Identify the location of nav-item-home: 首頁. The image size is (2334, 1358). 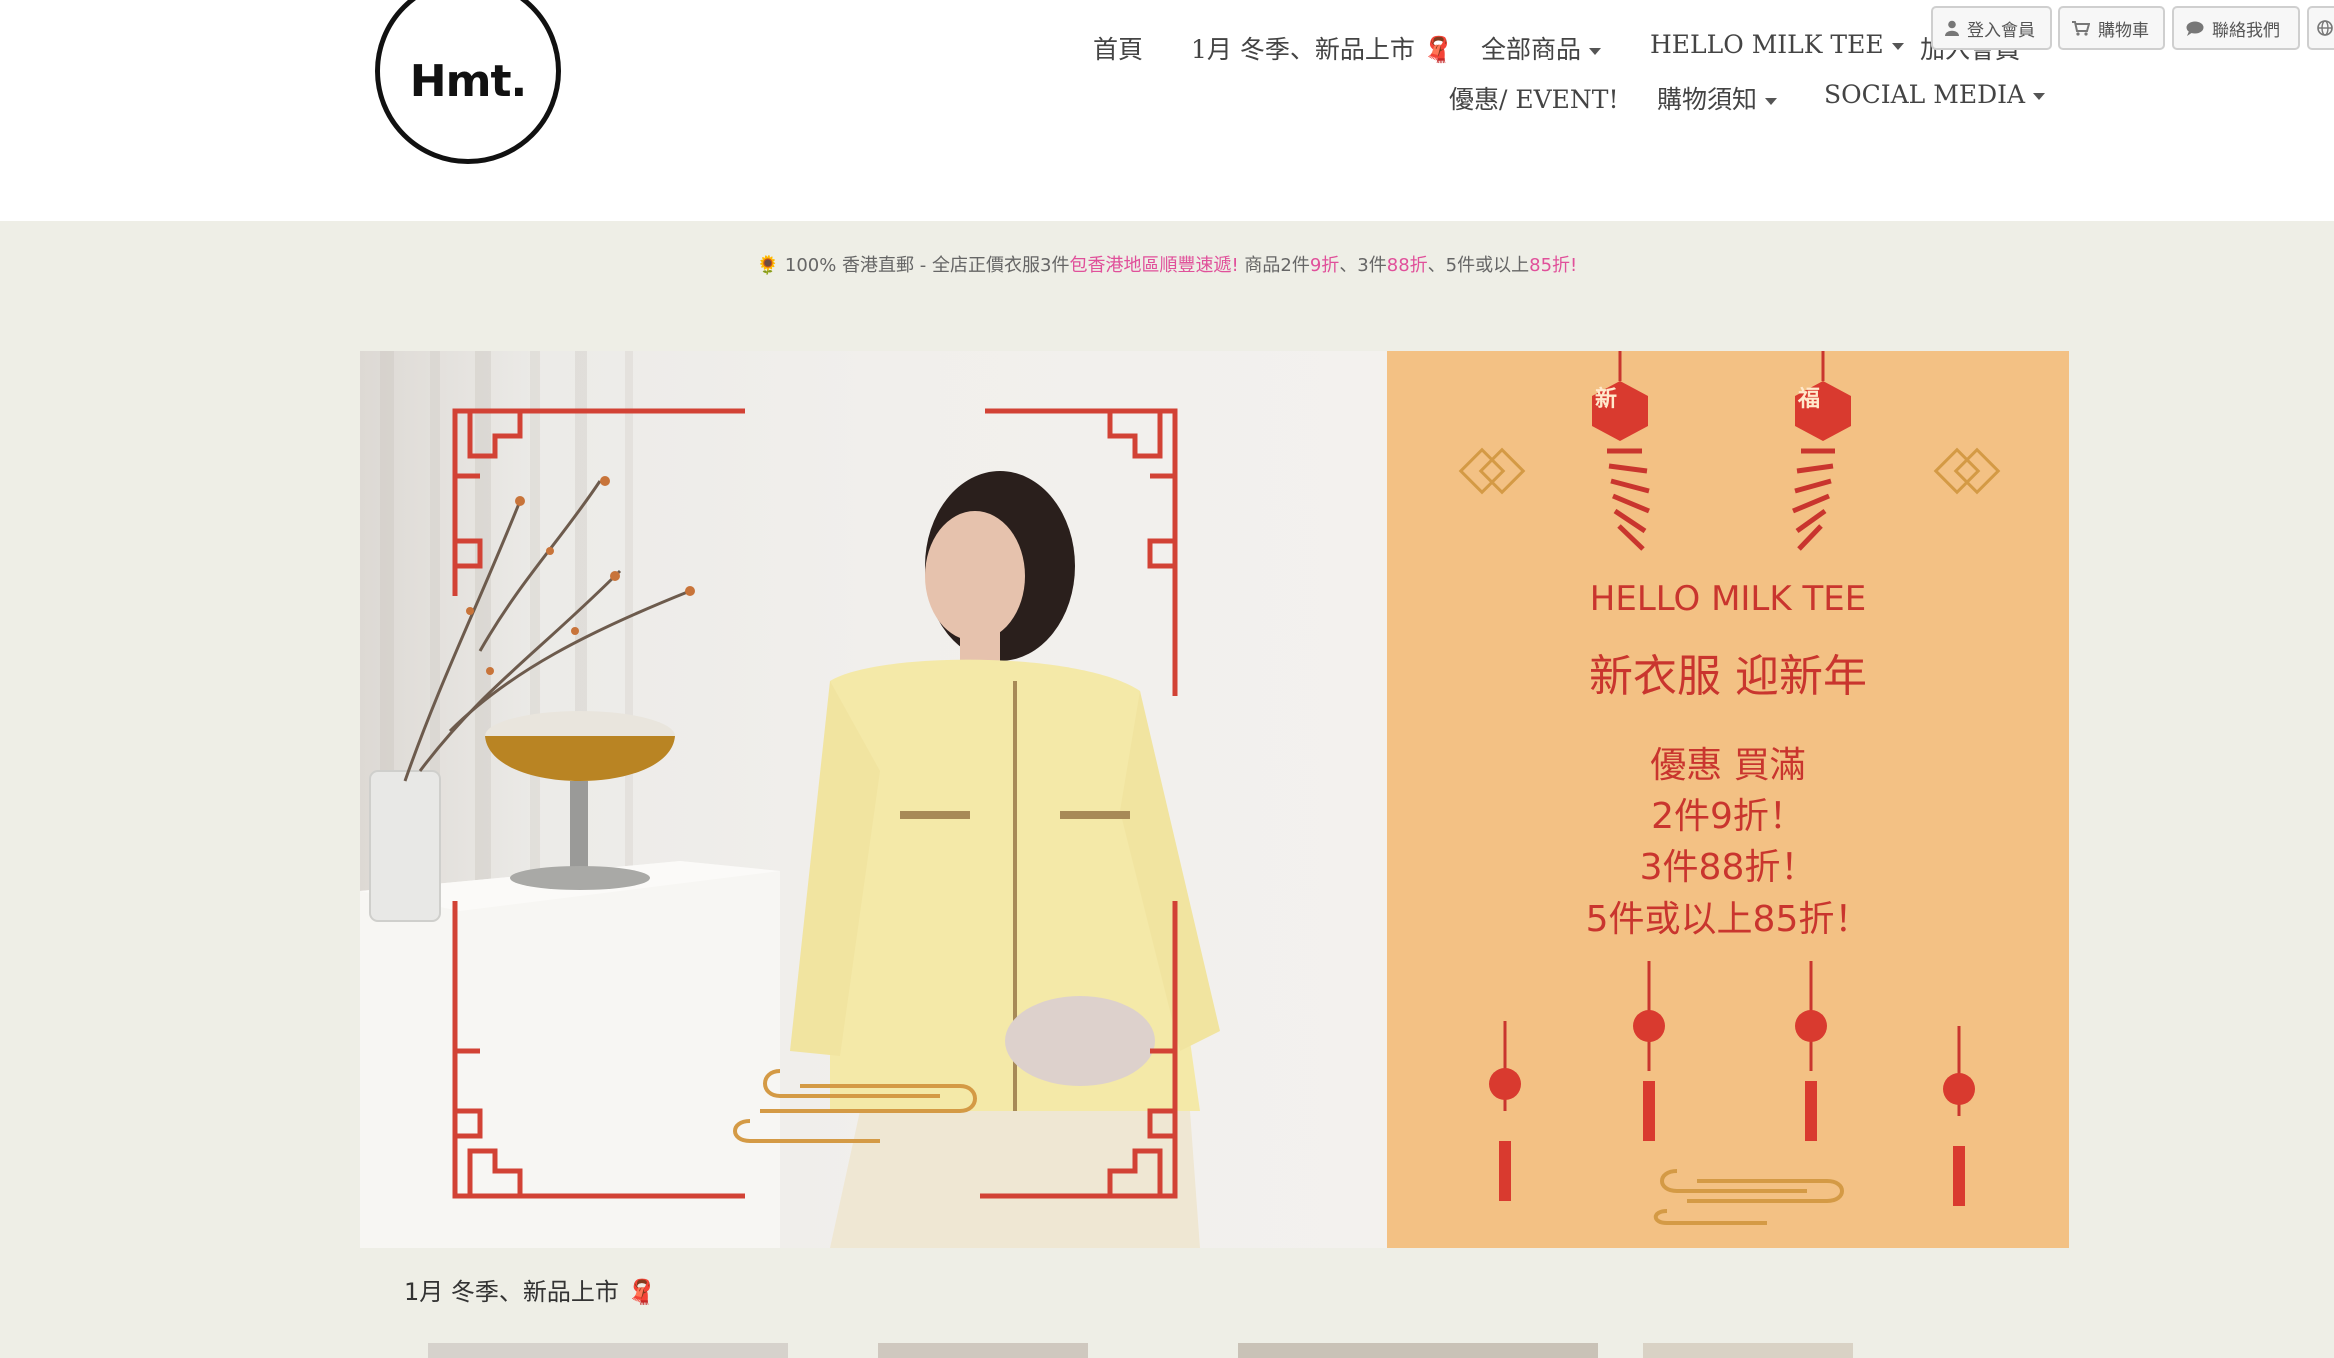
(1118, 48).